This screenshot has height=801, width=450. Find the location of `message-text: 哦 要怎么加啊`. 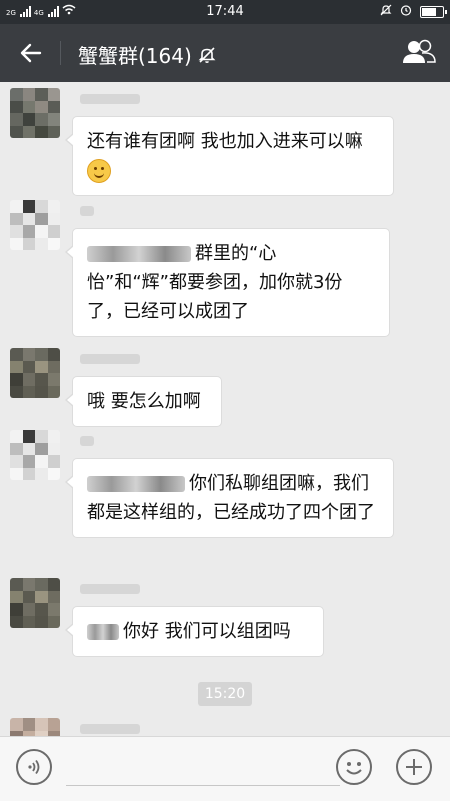

message-text: 哦 要怎么加啊 is located at coordinates (144, 401).